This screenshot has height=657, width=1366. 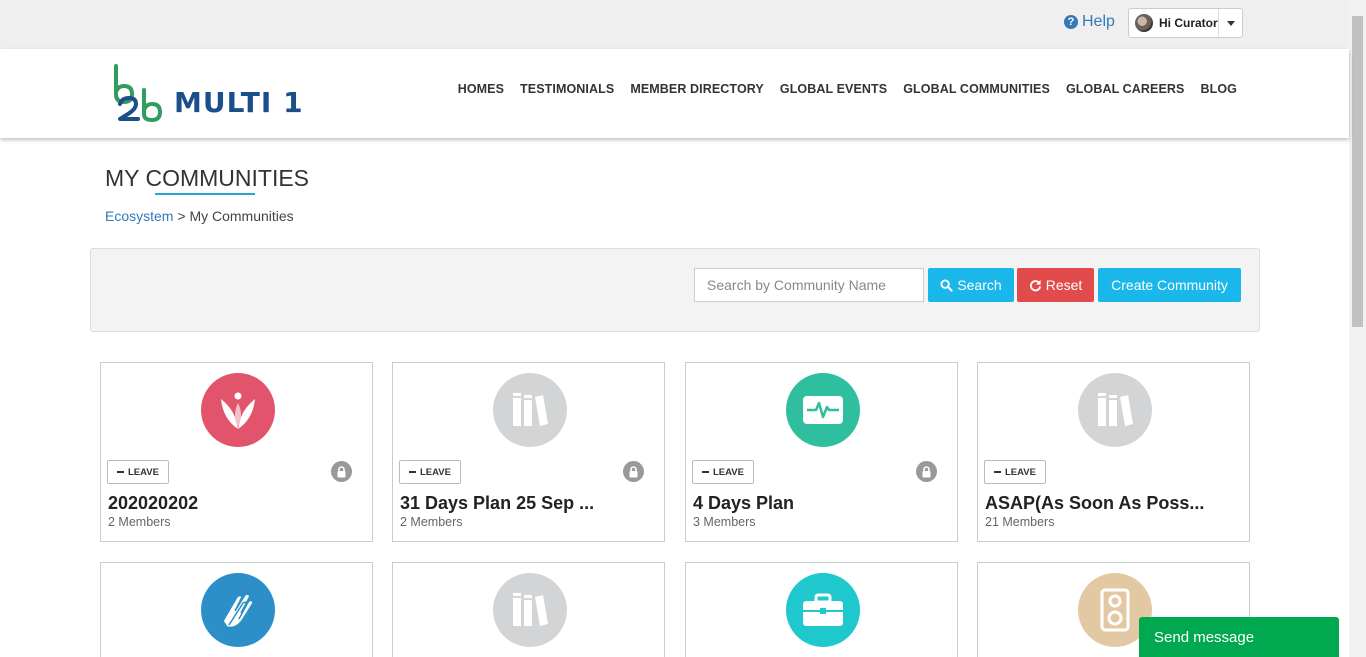 What do you see at coordinates (675, 290) in the screenshot?
I see `search-panel: Search Reset Create Community` at bounding box center [675, 290].